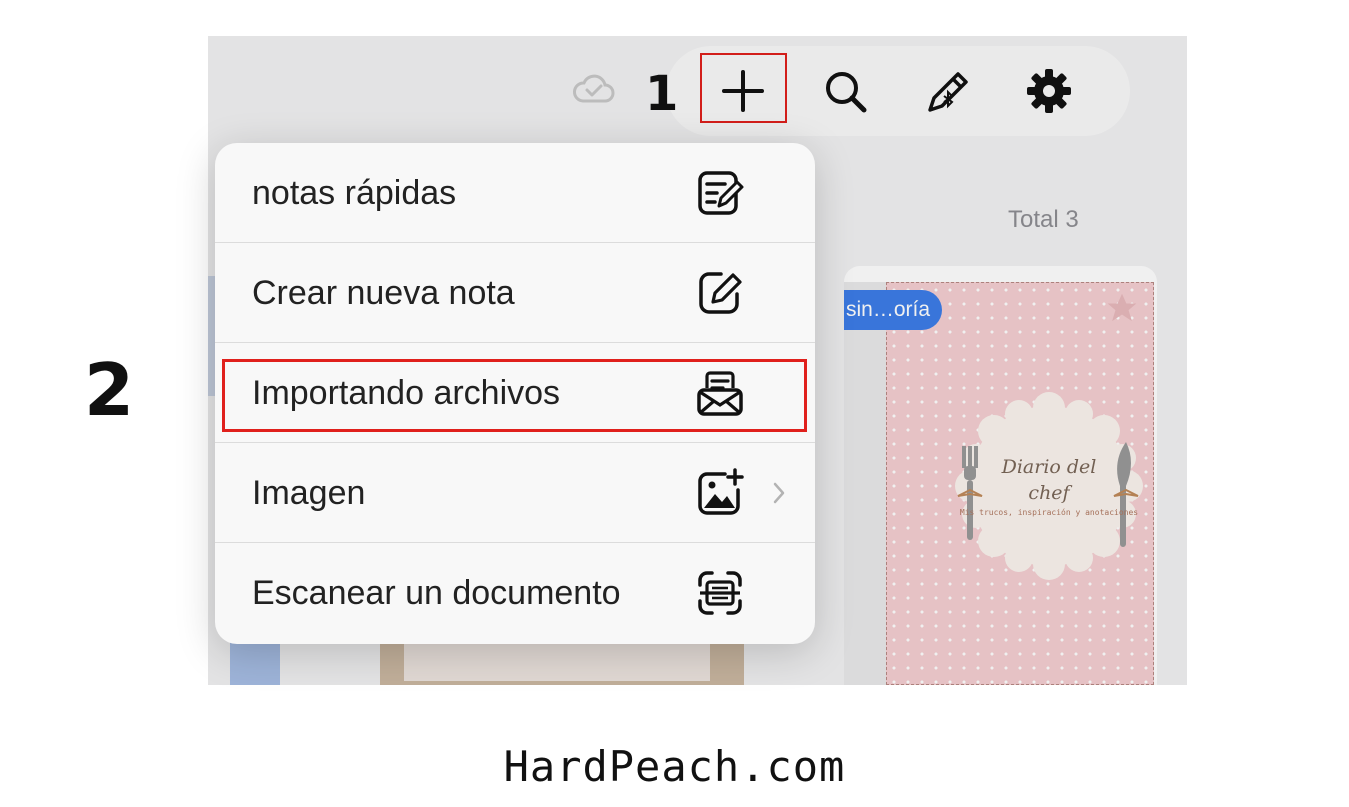  I want to click on search-button, so click(845, 91).